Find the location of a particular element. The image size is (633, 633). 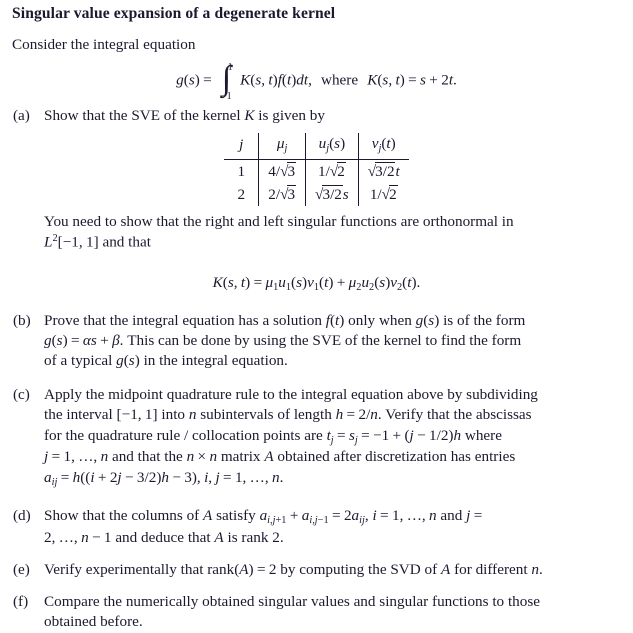

item-marker-b: (b) is located at coordinates (22, 320).